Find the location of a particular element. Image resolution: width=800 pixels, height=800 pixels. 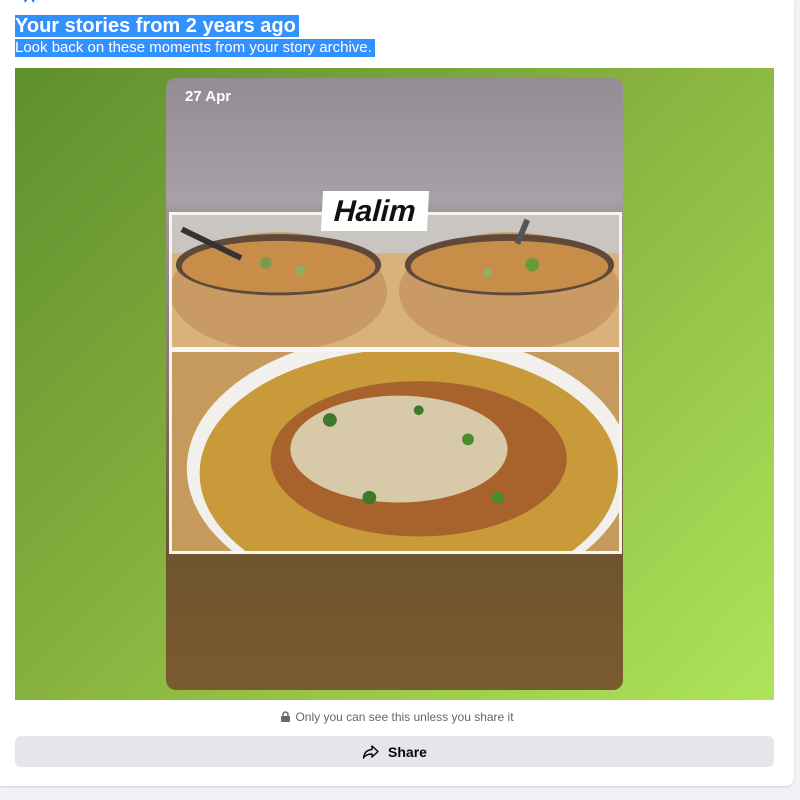

food-photo-top is located at coordinates (395, 281).